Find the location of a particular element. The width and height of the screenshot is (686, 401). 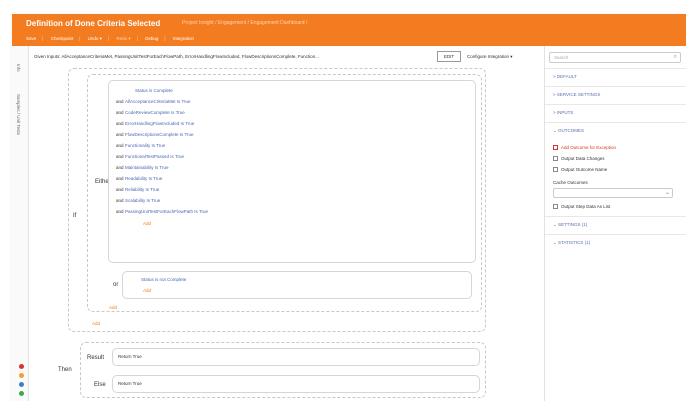

section-inputs: > INPUTS is located at coordinates (615, 112).